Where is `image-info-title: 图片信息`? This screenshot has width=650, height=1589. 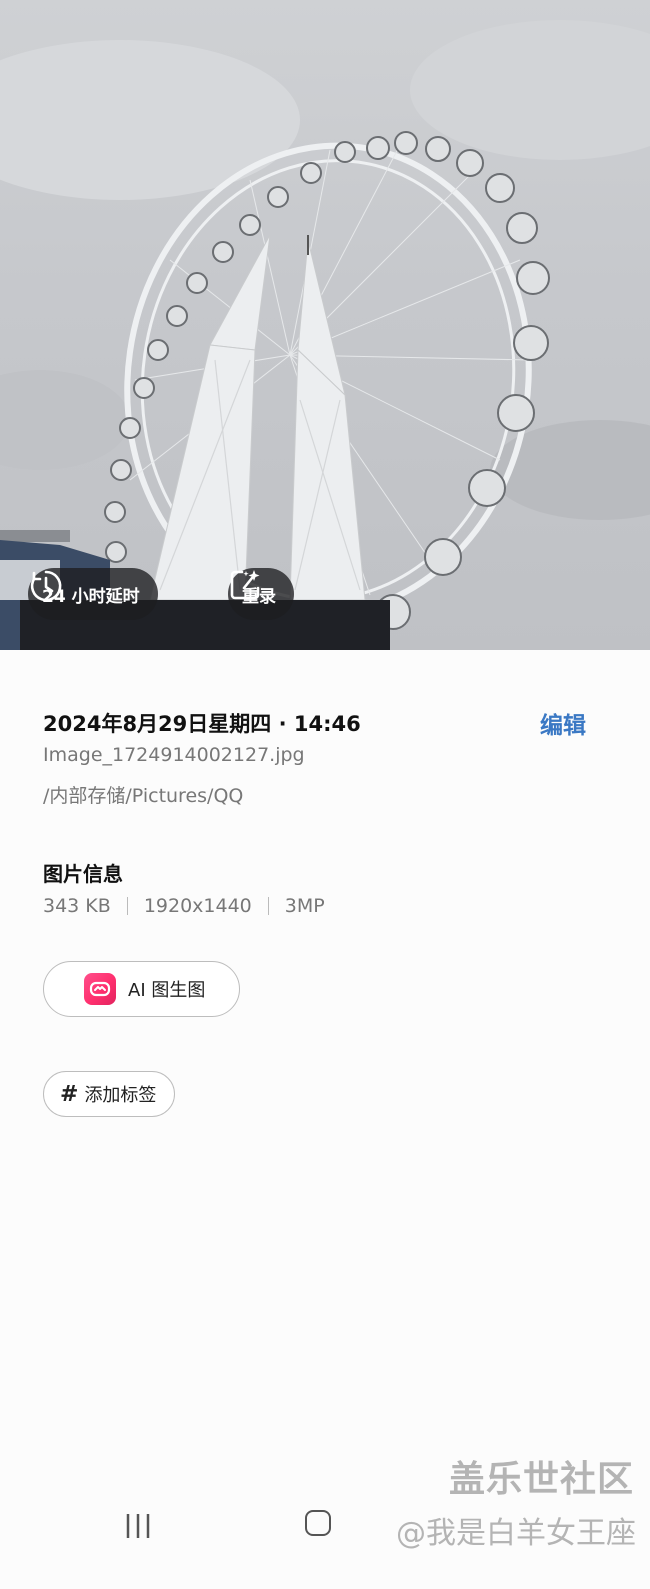 image-info-title: 图片信息 is located at coordinates (83, 874).